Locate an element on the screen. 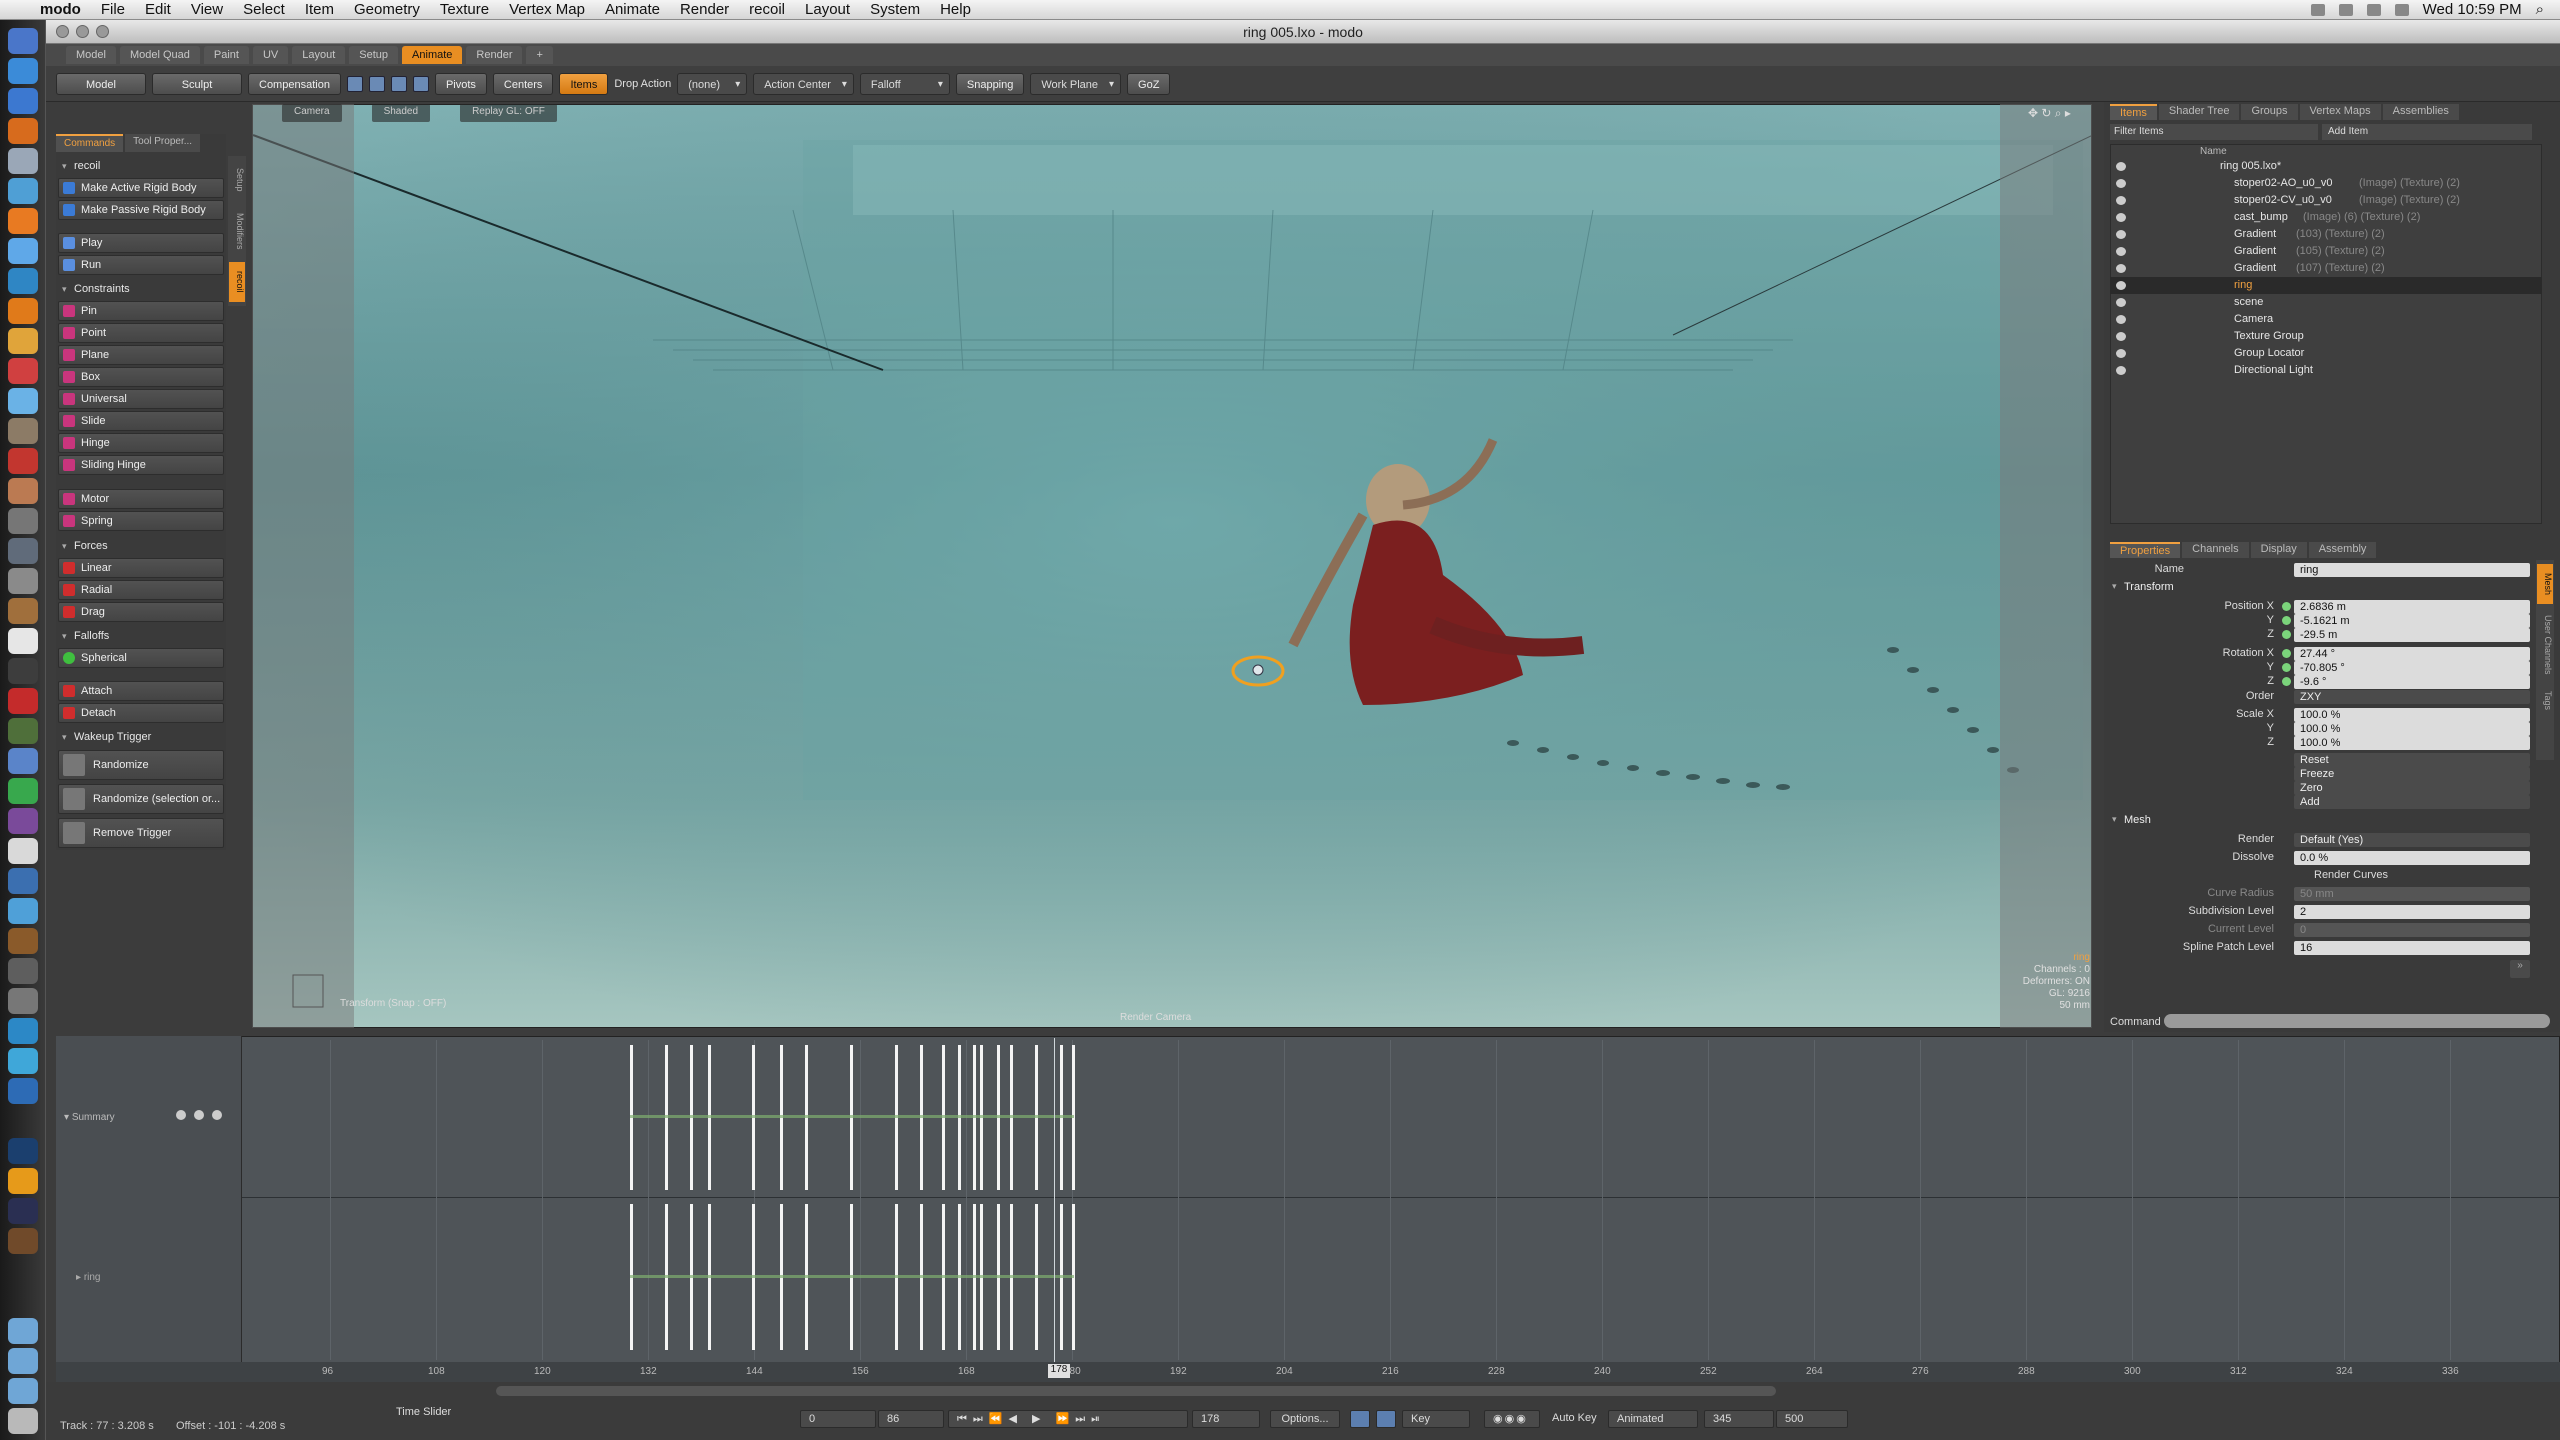  key-settings-icon is located at coordinates (1360, 1419).